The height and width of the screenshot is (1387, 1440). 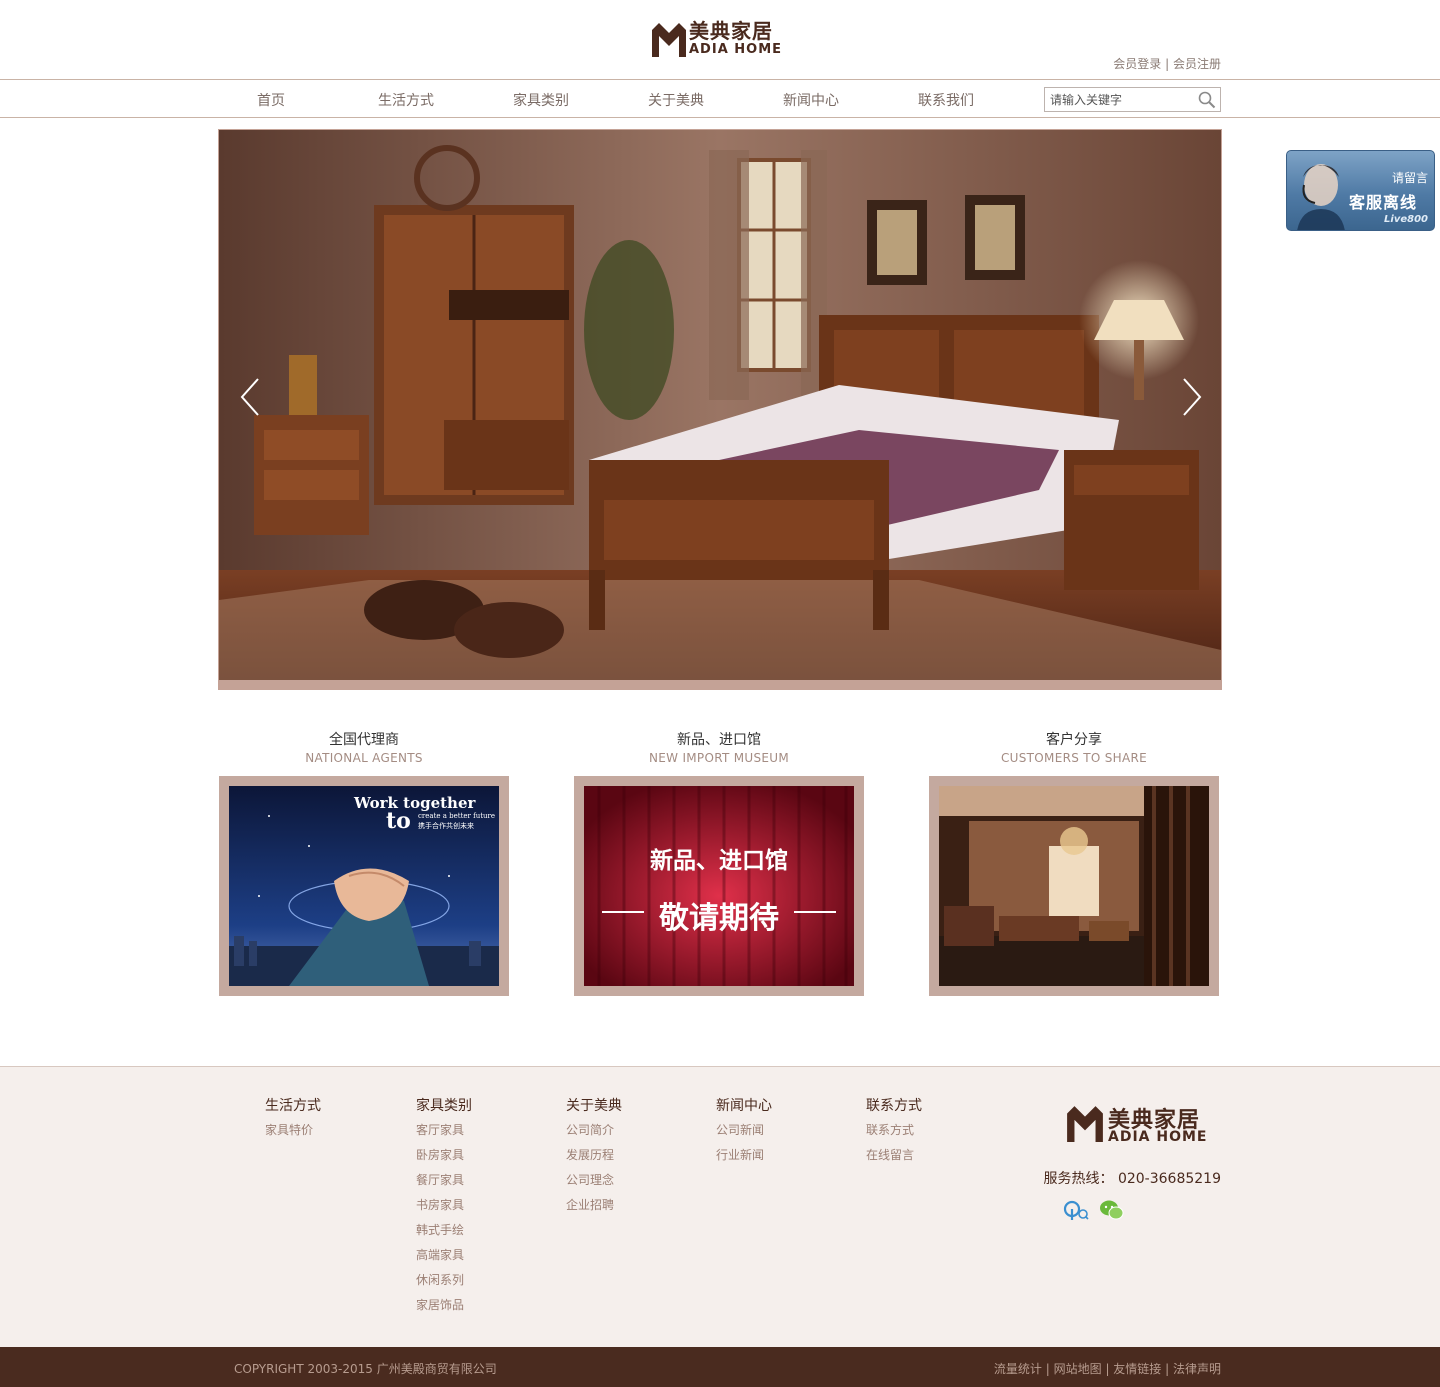 I want to click on nav-item-furniture-categories: 家具类别, so click(x=541, y=100).